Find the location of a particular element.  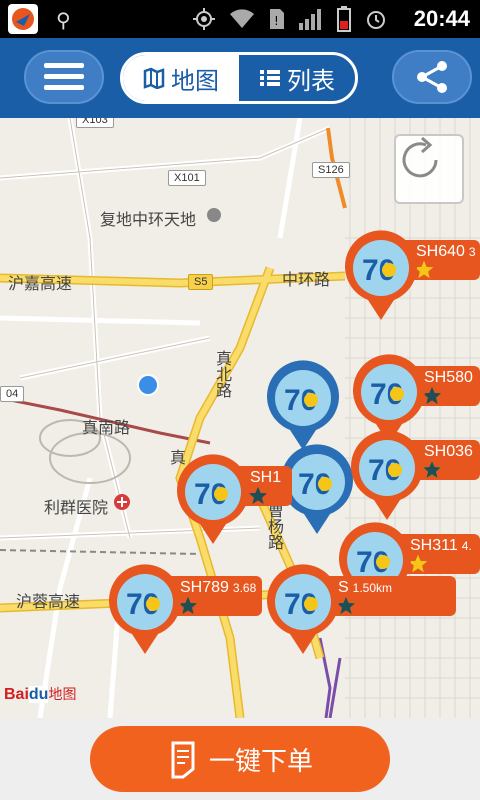

tab-map-label: 地图 is located at coordinates (195, 80).